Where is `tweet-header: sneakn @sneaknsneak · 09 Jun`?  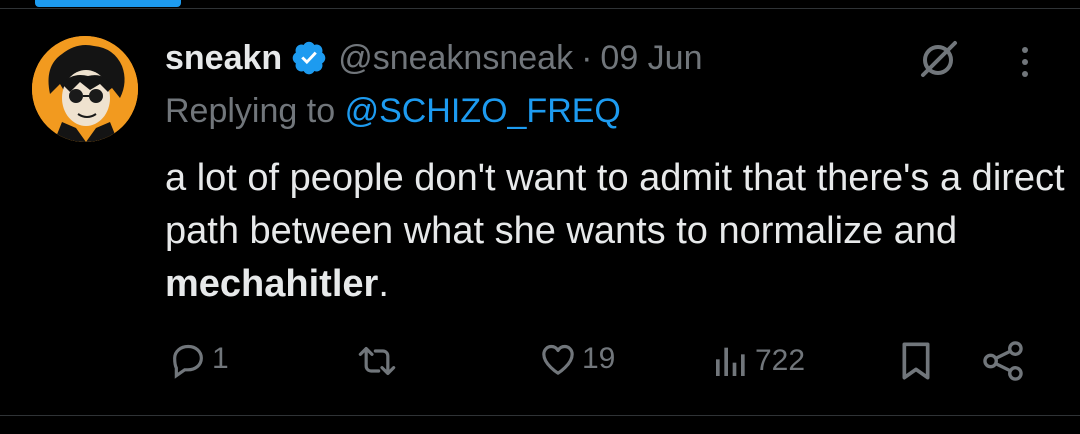
tweet-header: sneakn @sneaknsneak · 09 Jun is located at coordinates (434, 58).